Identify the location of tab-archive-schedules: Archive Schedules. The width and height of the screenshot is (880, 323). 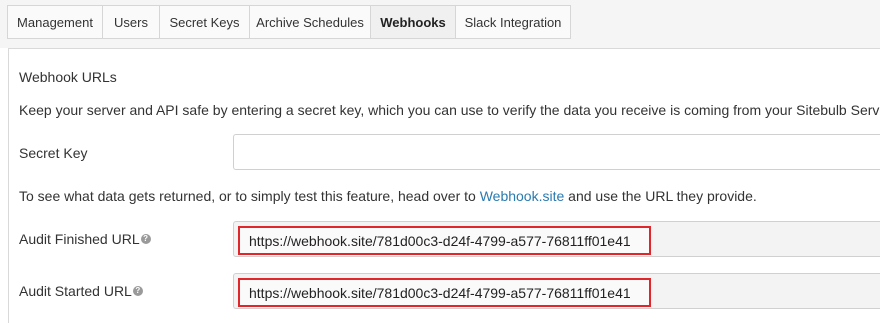
(310, 22).